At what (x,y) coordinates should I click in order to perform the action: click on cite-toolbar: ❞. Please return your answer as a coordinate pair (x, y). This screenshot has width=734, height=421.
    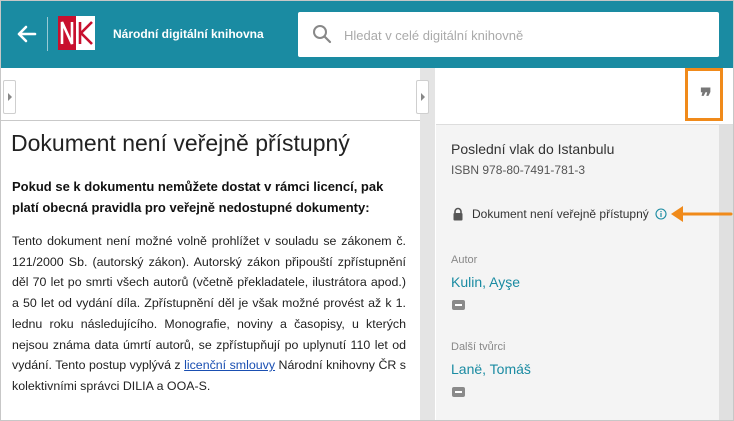
    Looking at the image, I should click on (585, 96).